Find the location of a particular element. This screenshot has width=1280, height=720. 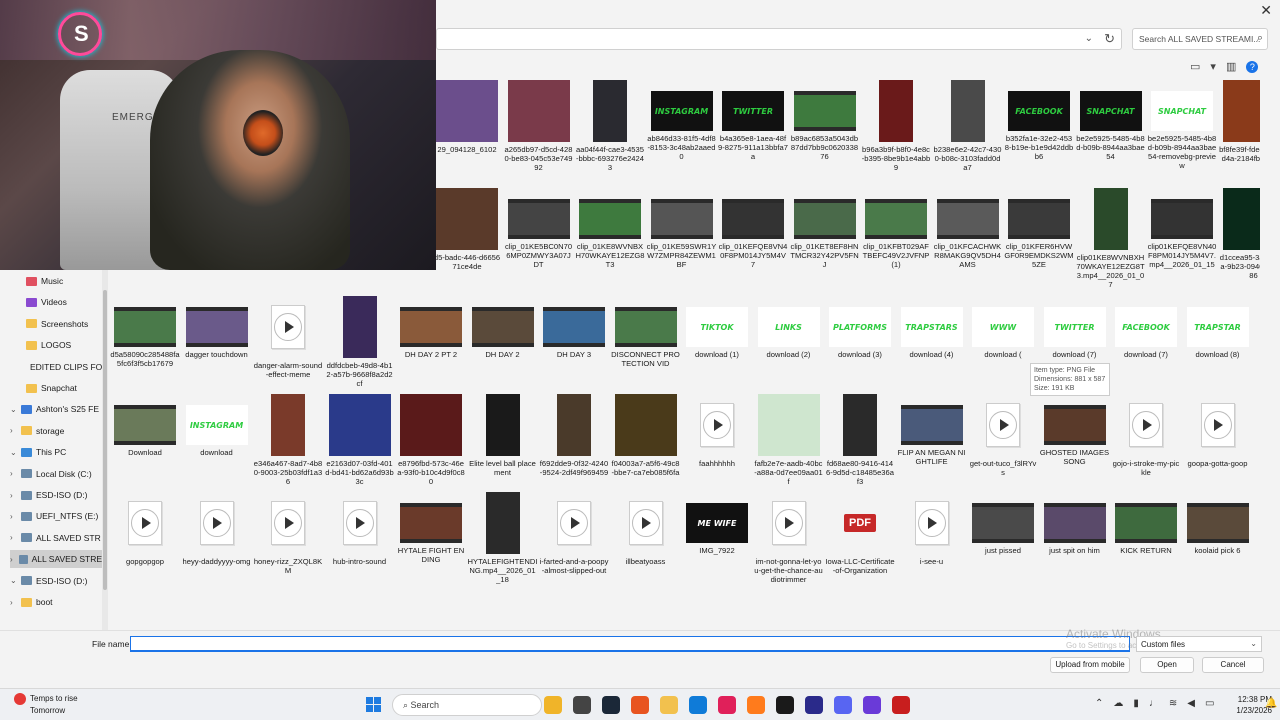

sidebar-item: Music⚲ is located at coordinates (64, 281).